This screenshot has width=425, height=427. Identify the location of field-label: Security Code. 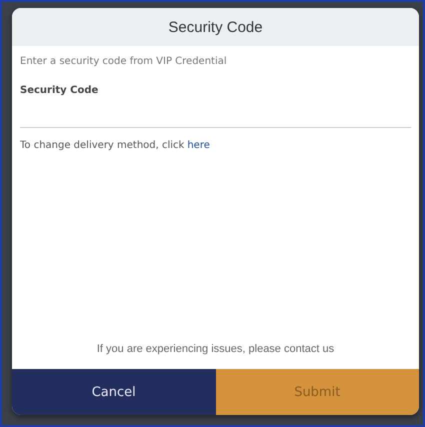
(60, 90).